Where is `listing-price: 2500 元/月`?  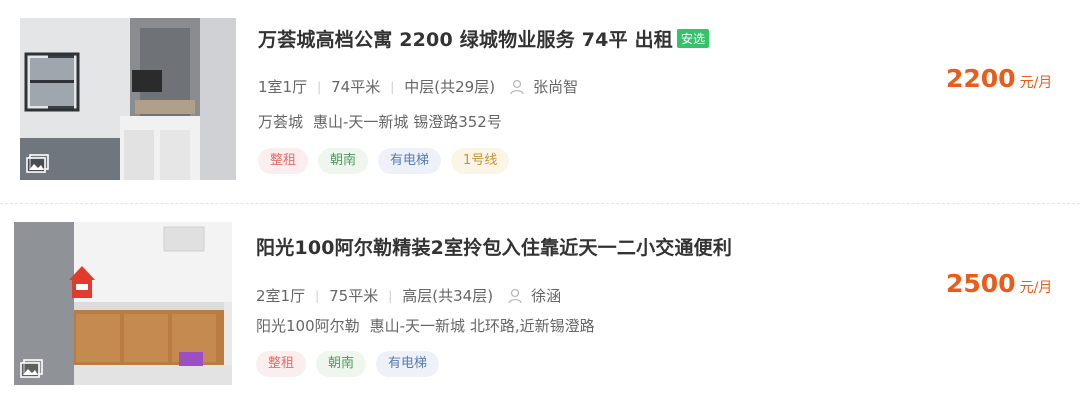
listing-price: 2500 元/月 is located at coordinates (999, 283).